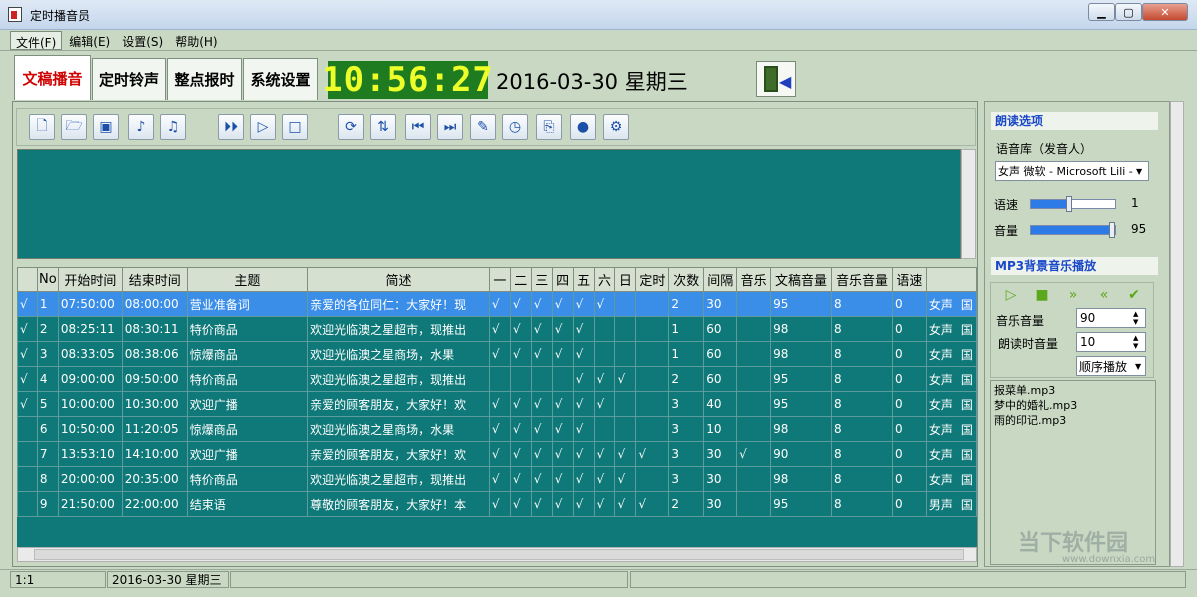  I want to click on mp3-confirm-button: ✔, so click(1134, 295).